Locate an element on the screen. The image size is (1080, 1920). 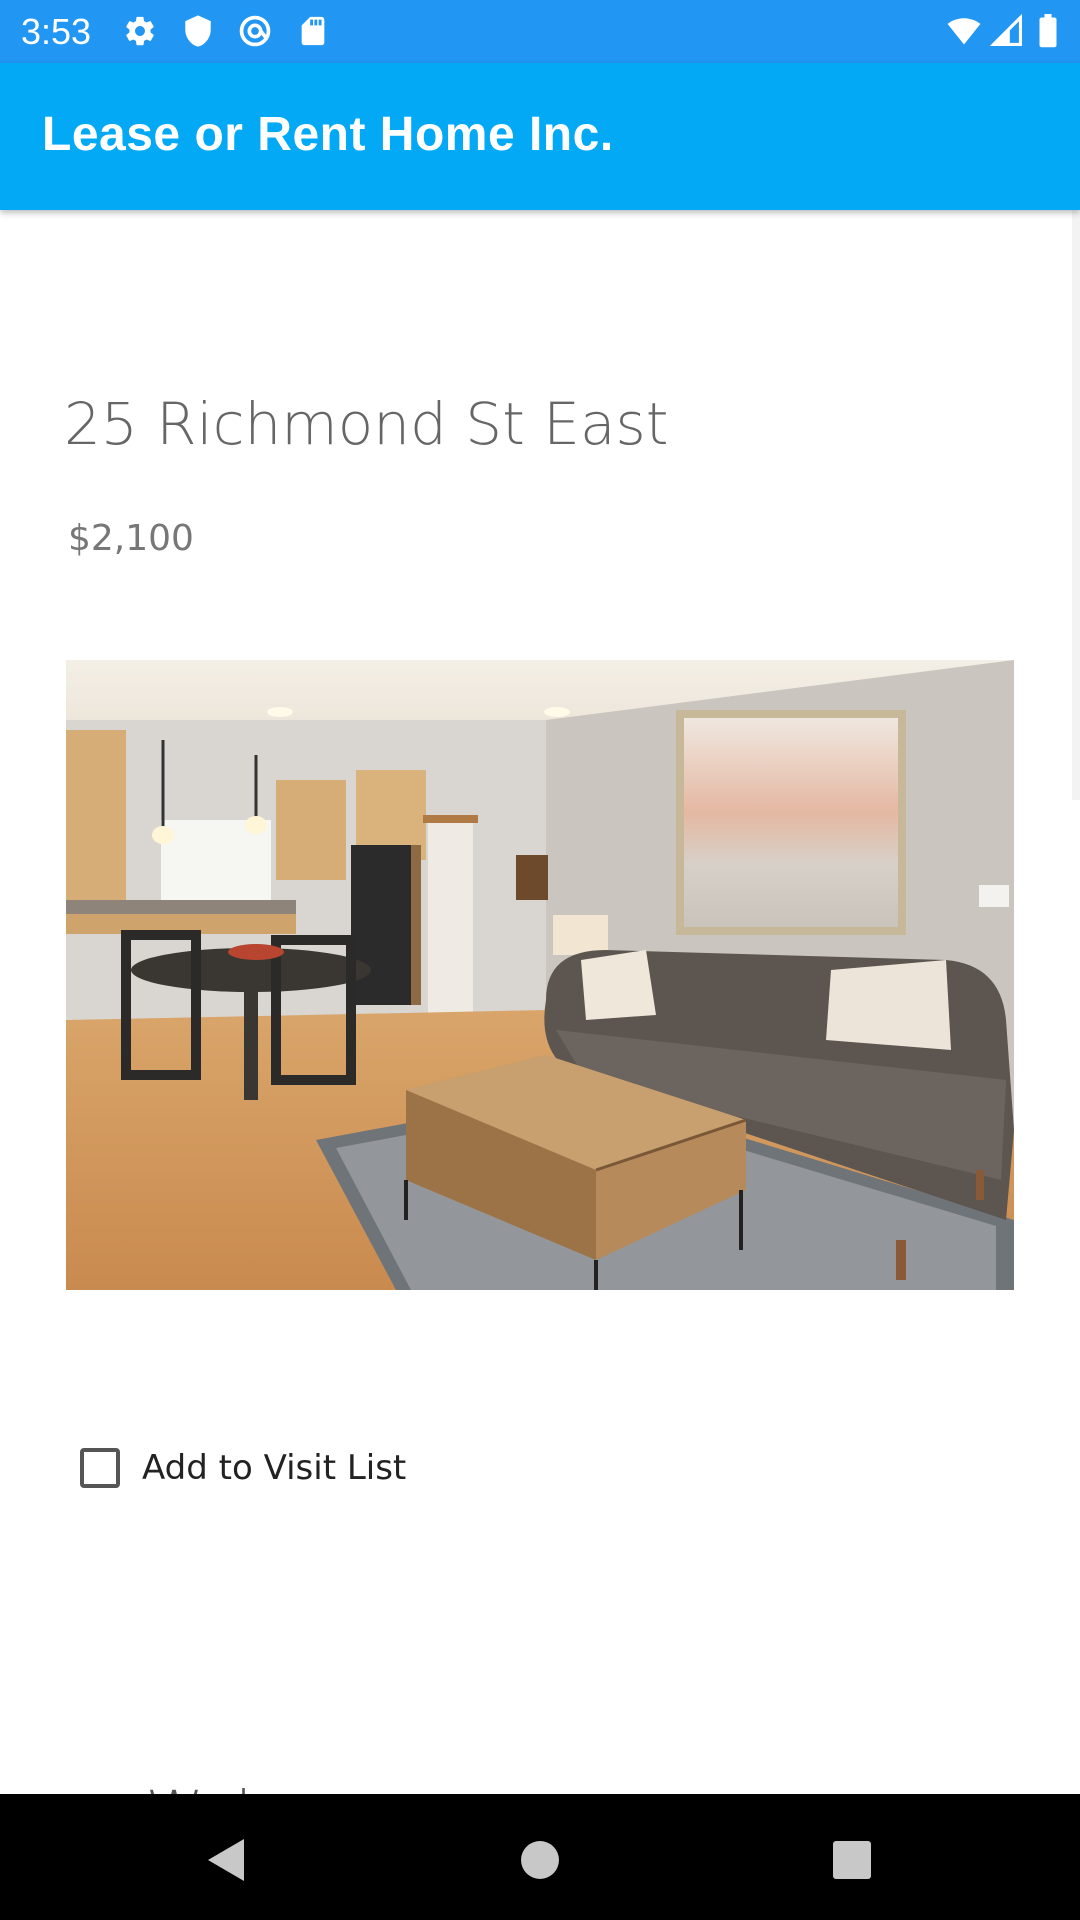
back-icon is located at coordinates (226, 1860).